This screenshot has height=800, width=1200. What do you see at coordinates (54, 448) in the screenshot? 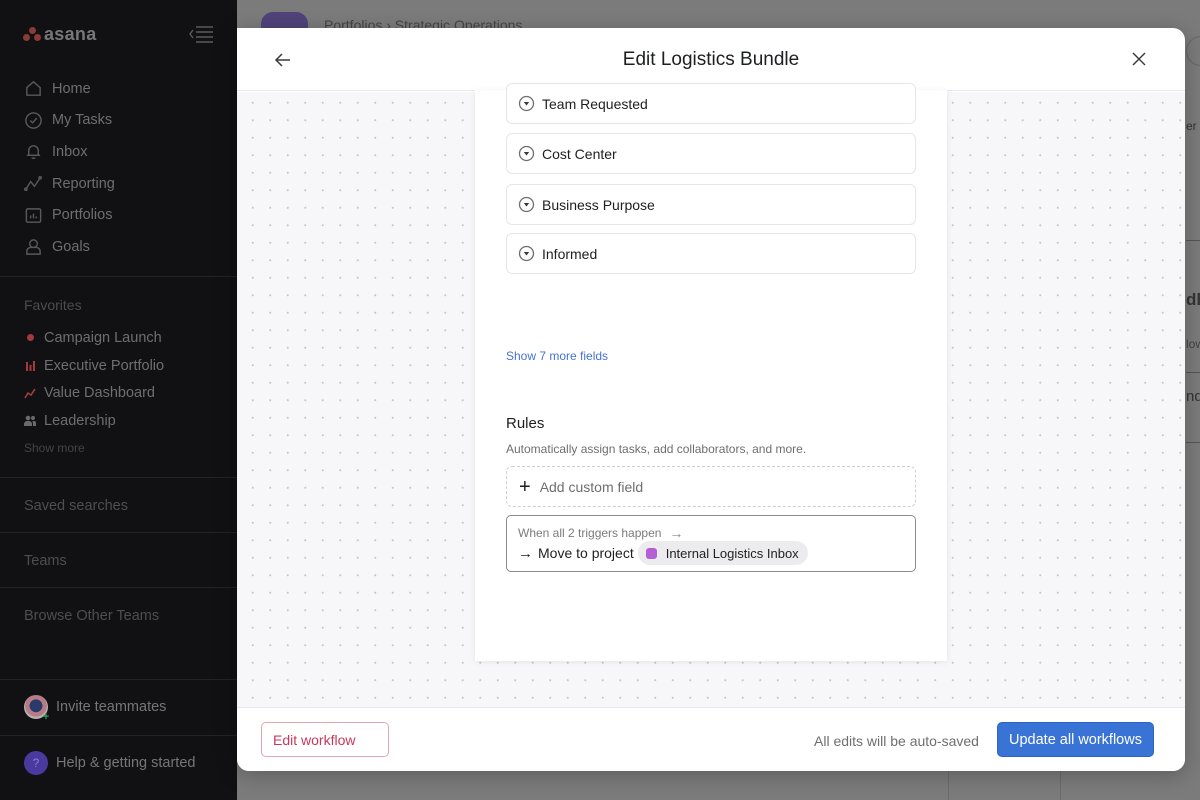
I see `show-more-favorites-link: Show more` at bounding box center [54, 448].